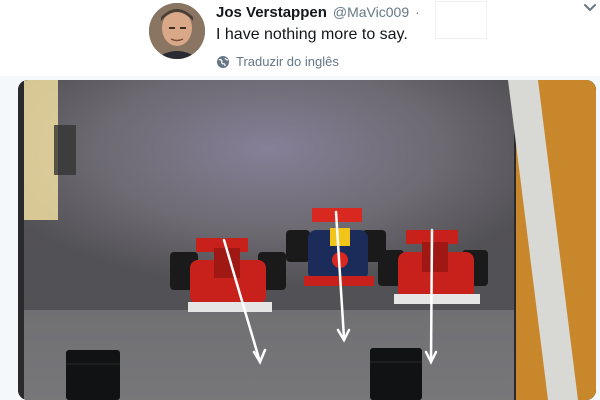  What do you see at coordinates (371, 12) in the screenshot?
I see `user-handle: @MaVic009` at bounding box center [371, 12].